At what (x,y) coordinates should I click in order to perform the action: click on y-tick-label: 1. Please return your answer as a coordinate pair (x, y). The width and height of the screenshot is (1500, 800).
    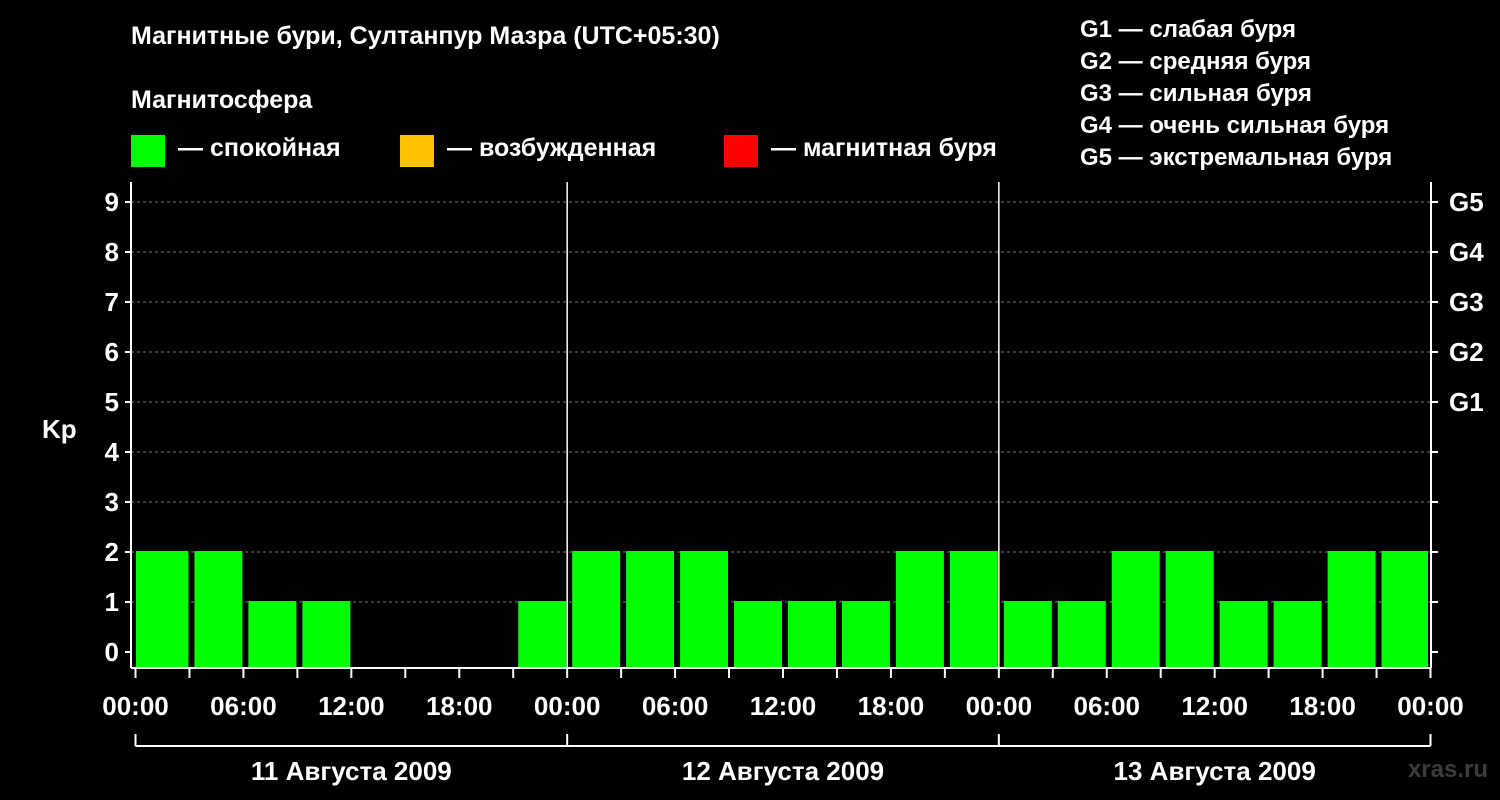
    Looking at the image, I should click on (112, 602).